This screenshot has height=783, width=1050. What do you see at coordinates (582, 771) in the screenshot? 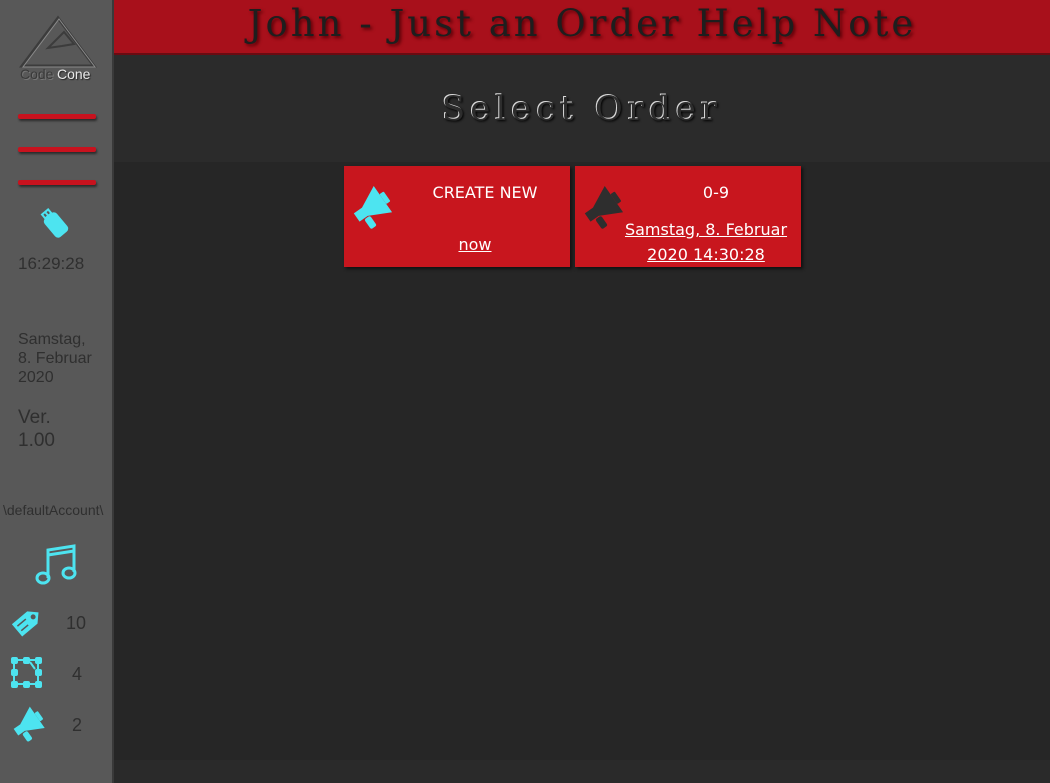
I see `bottom-bar` at bounding box center [582, 771].